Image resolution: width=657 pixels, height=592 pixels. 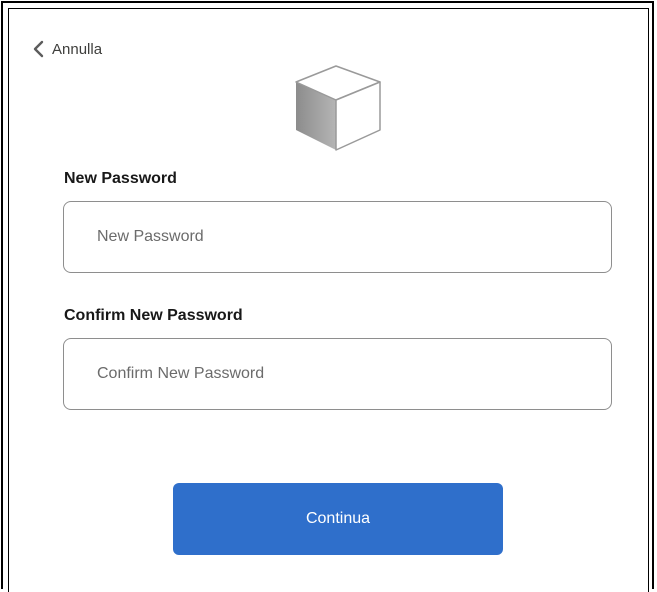 What do you see at coordinates (77, 49) in the screenshot?
I see `back-link-label: Annulla` at bounding box center [77, 49].